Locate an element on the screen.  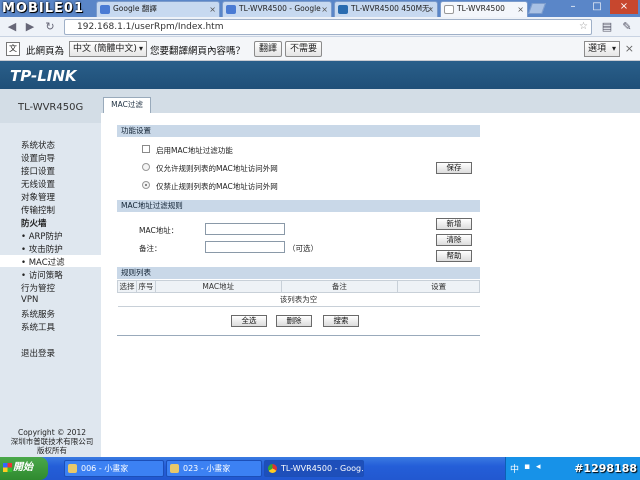
table-row: 该列表为空 is located at coordinates (298, 299).